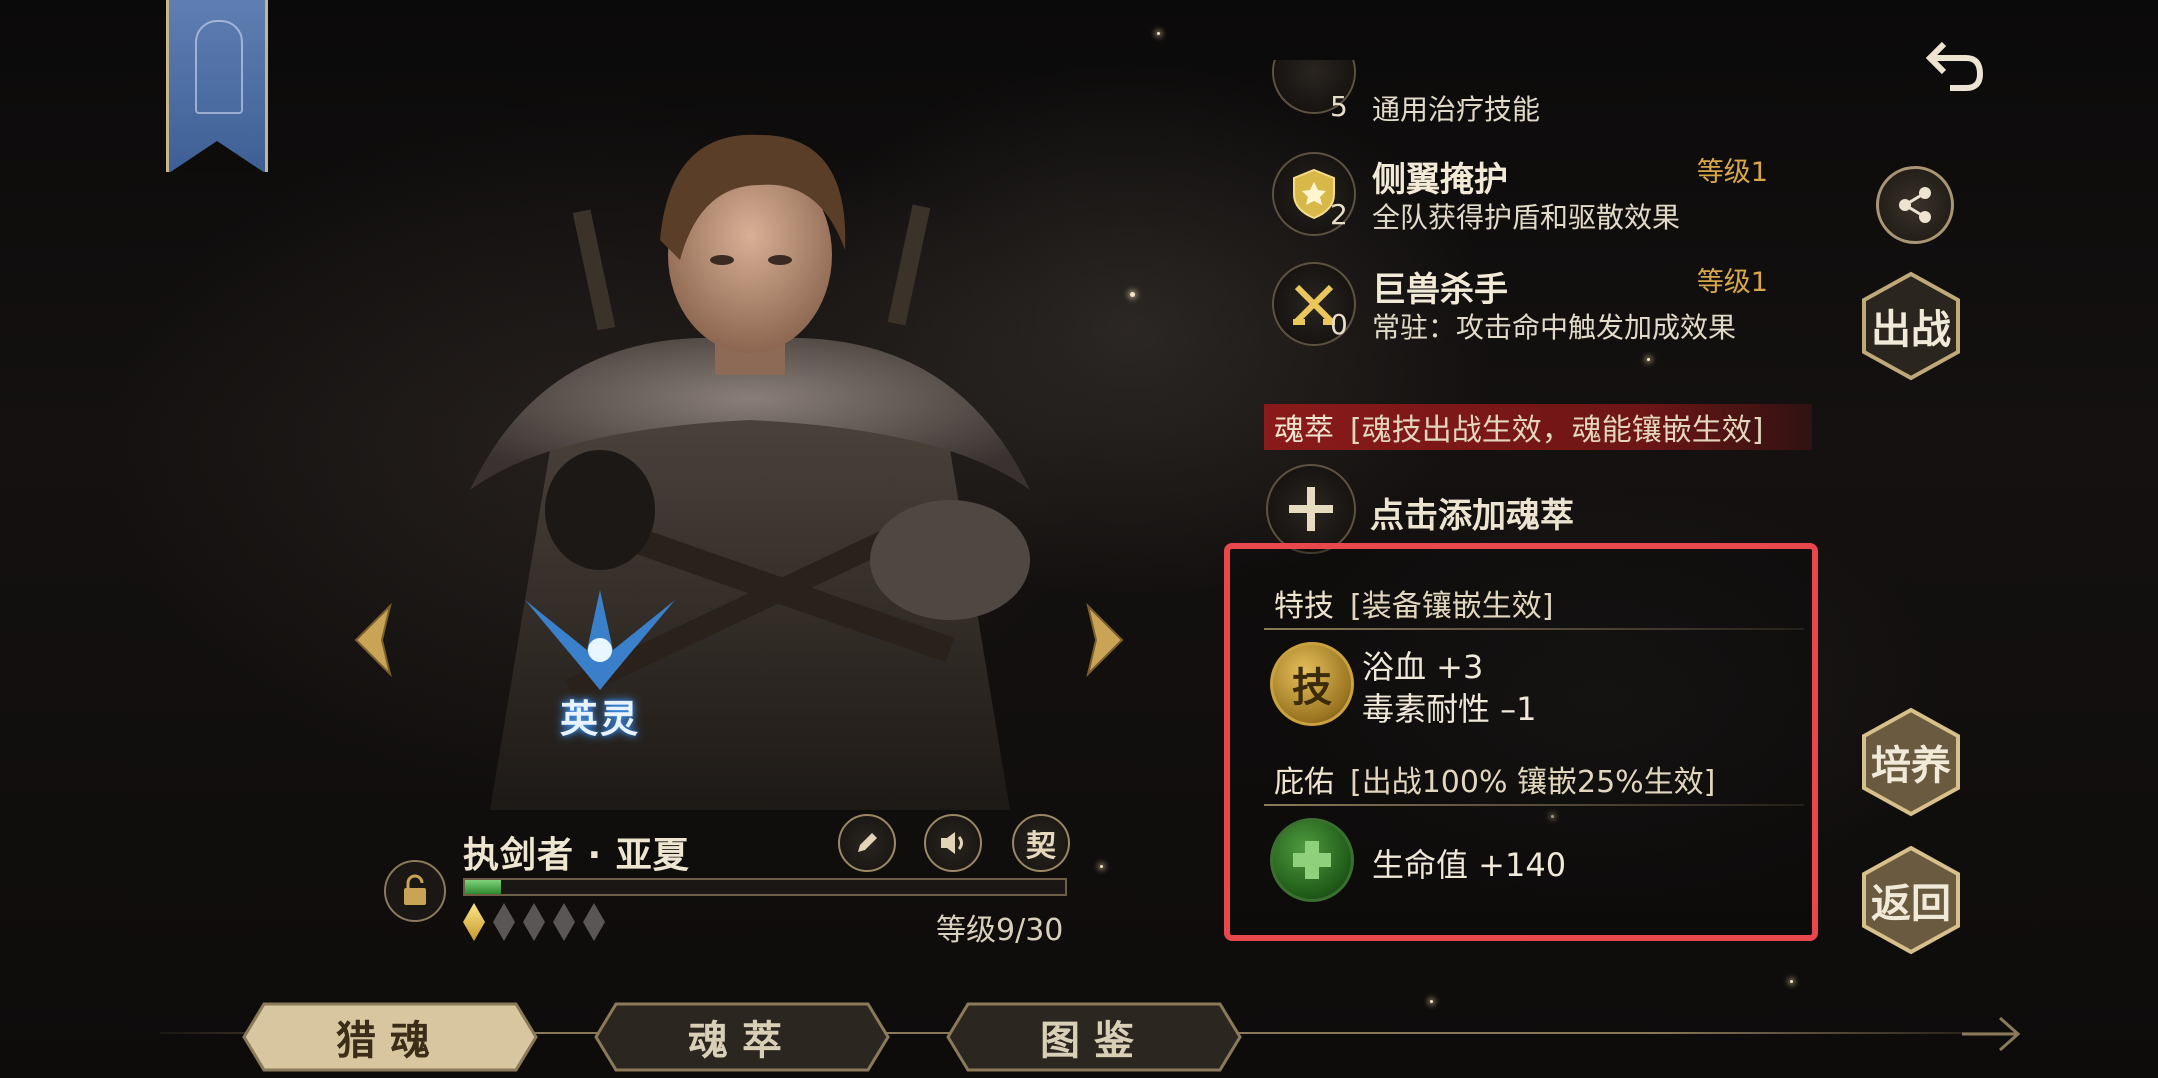  What do you see at coordinates (1304, 430) in the screenshot?
I see `soul-essence-title: 魂萃` at bounding box center [1304, 430].